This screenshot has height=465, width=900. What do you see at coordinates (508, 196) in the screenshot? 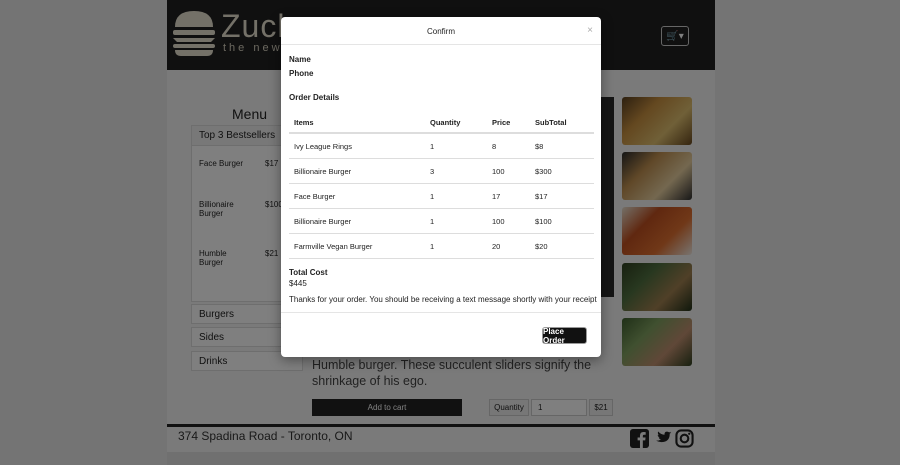
I see `item-price: 17` at bounding box center [508, 196].